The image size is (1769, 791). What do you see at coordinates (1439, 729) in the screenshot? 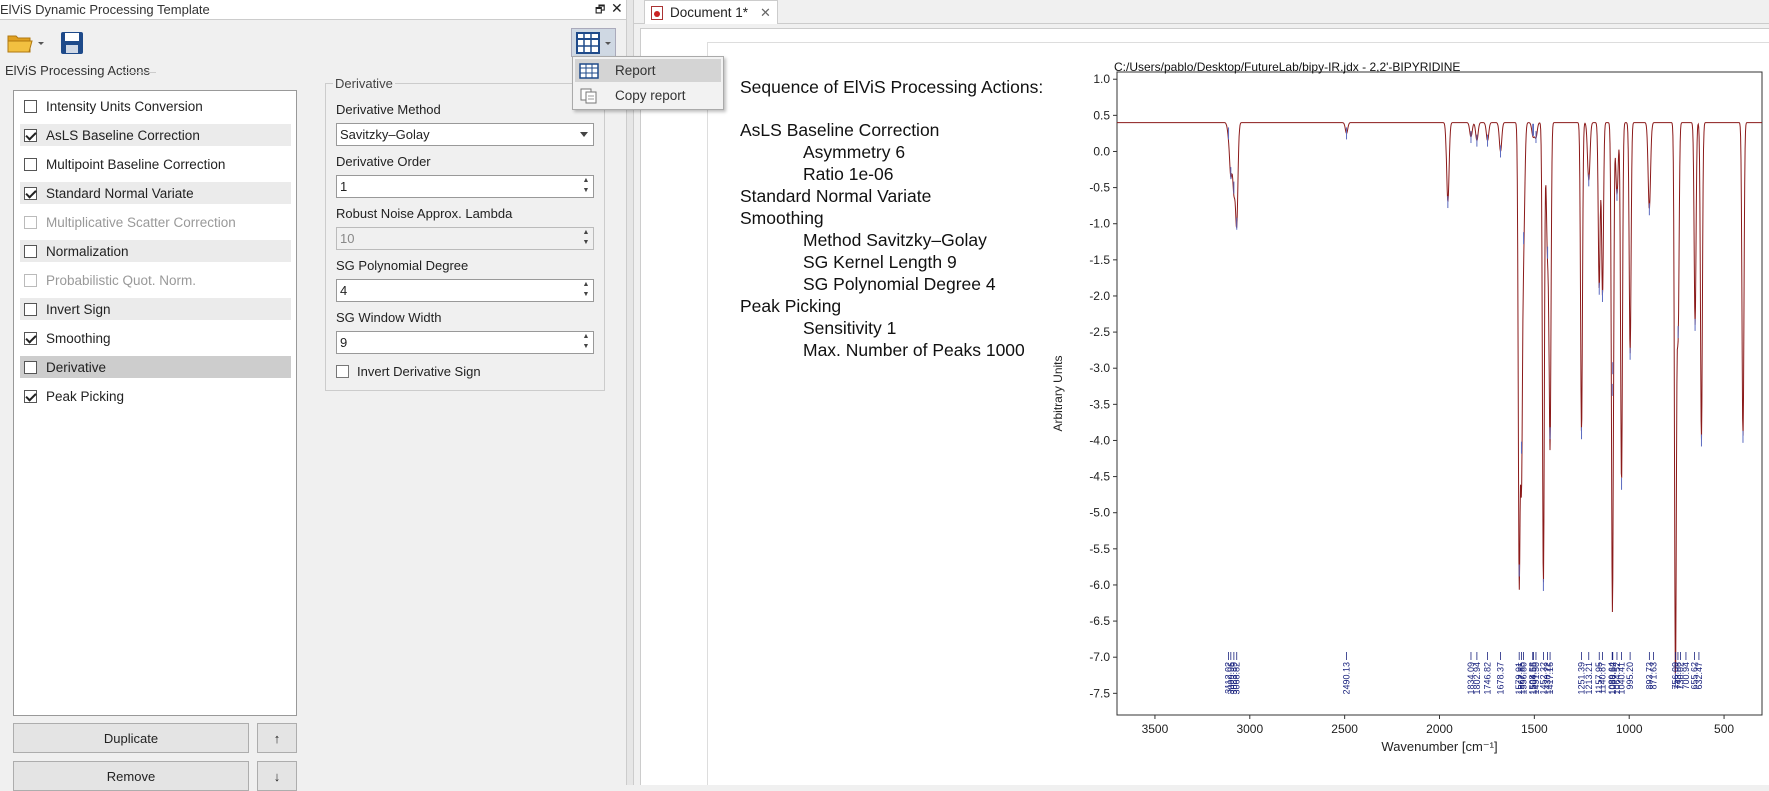
I see `x-tick-label: 2000` at bounding box center [1439, 729].